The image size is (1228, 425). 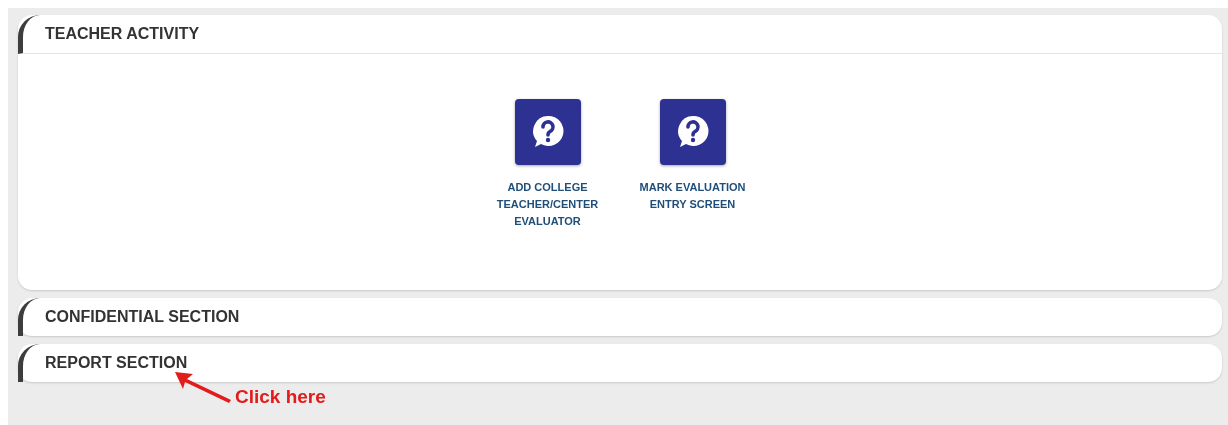 I want to click on annotation-text: Click here, so click(x=280, y=397).